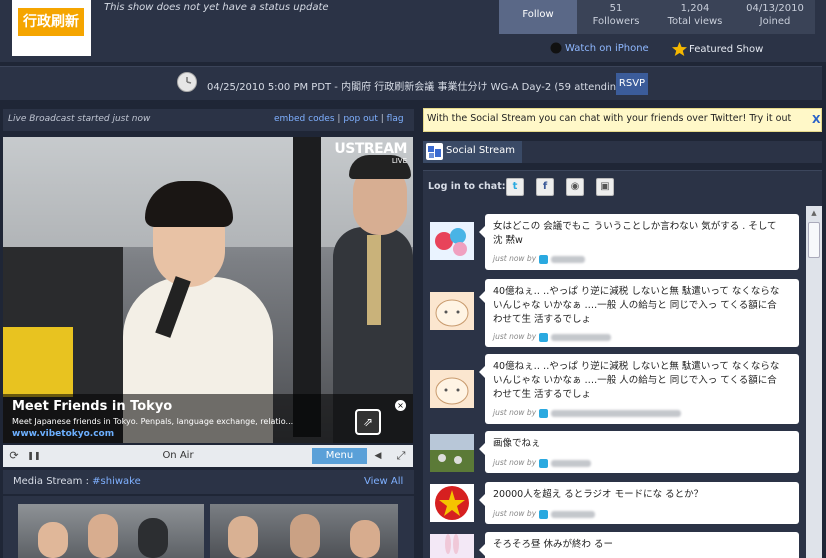 This screenshot has height=558, width=826. I want to click on media-stream-title: Media Stream : #shiwake, so click(77, 481).